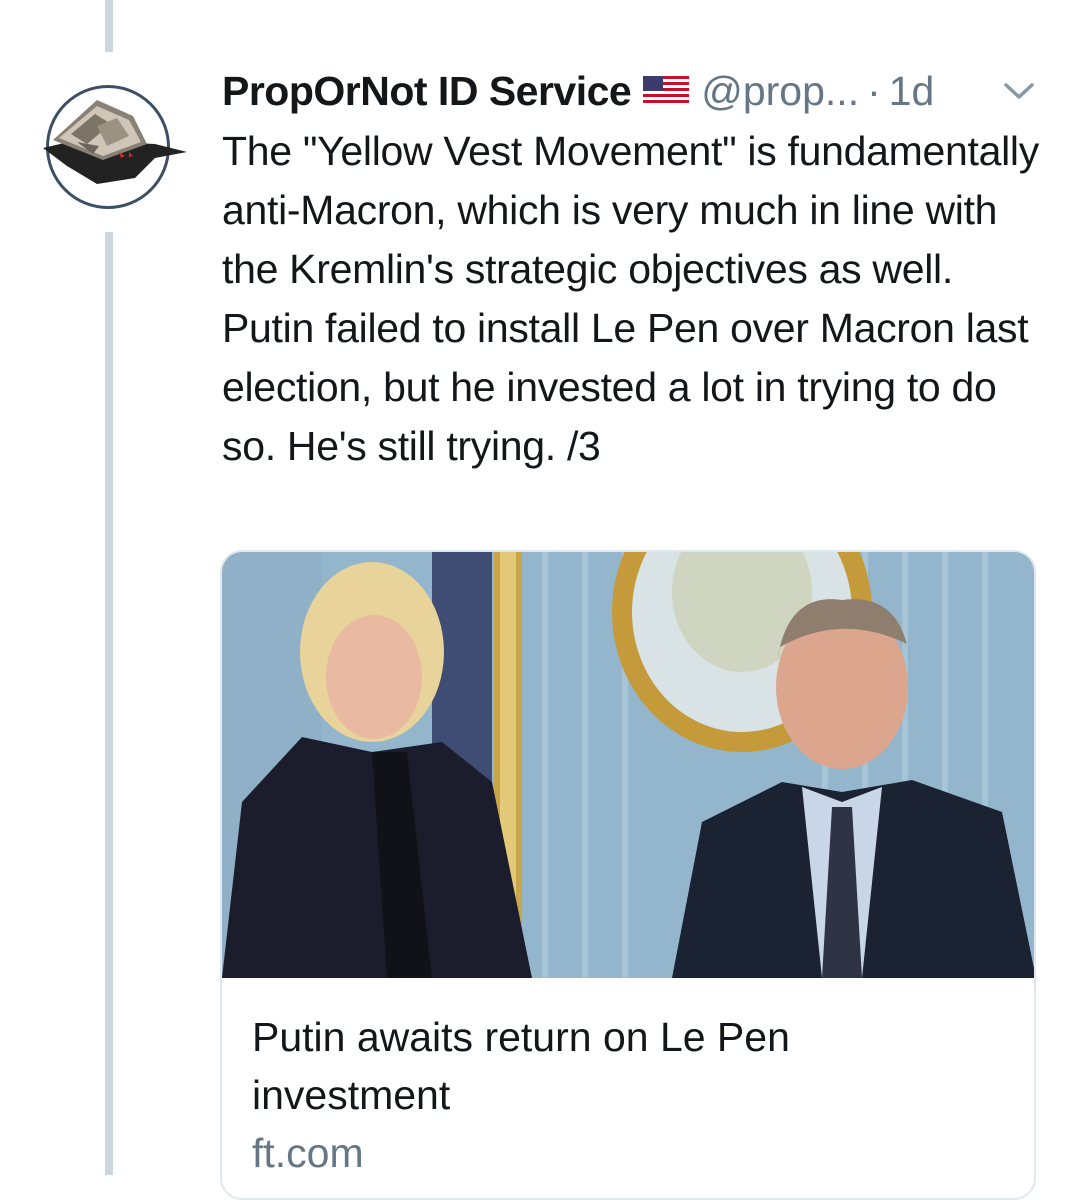  I want to click on avatar, so click(115, 147).